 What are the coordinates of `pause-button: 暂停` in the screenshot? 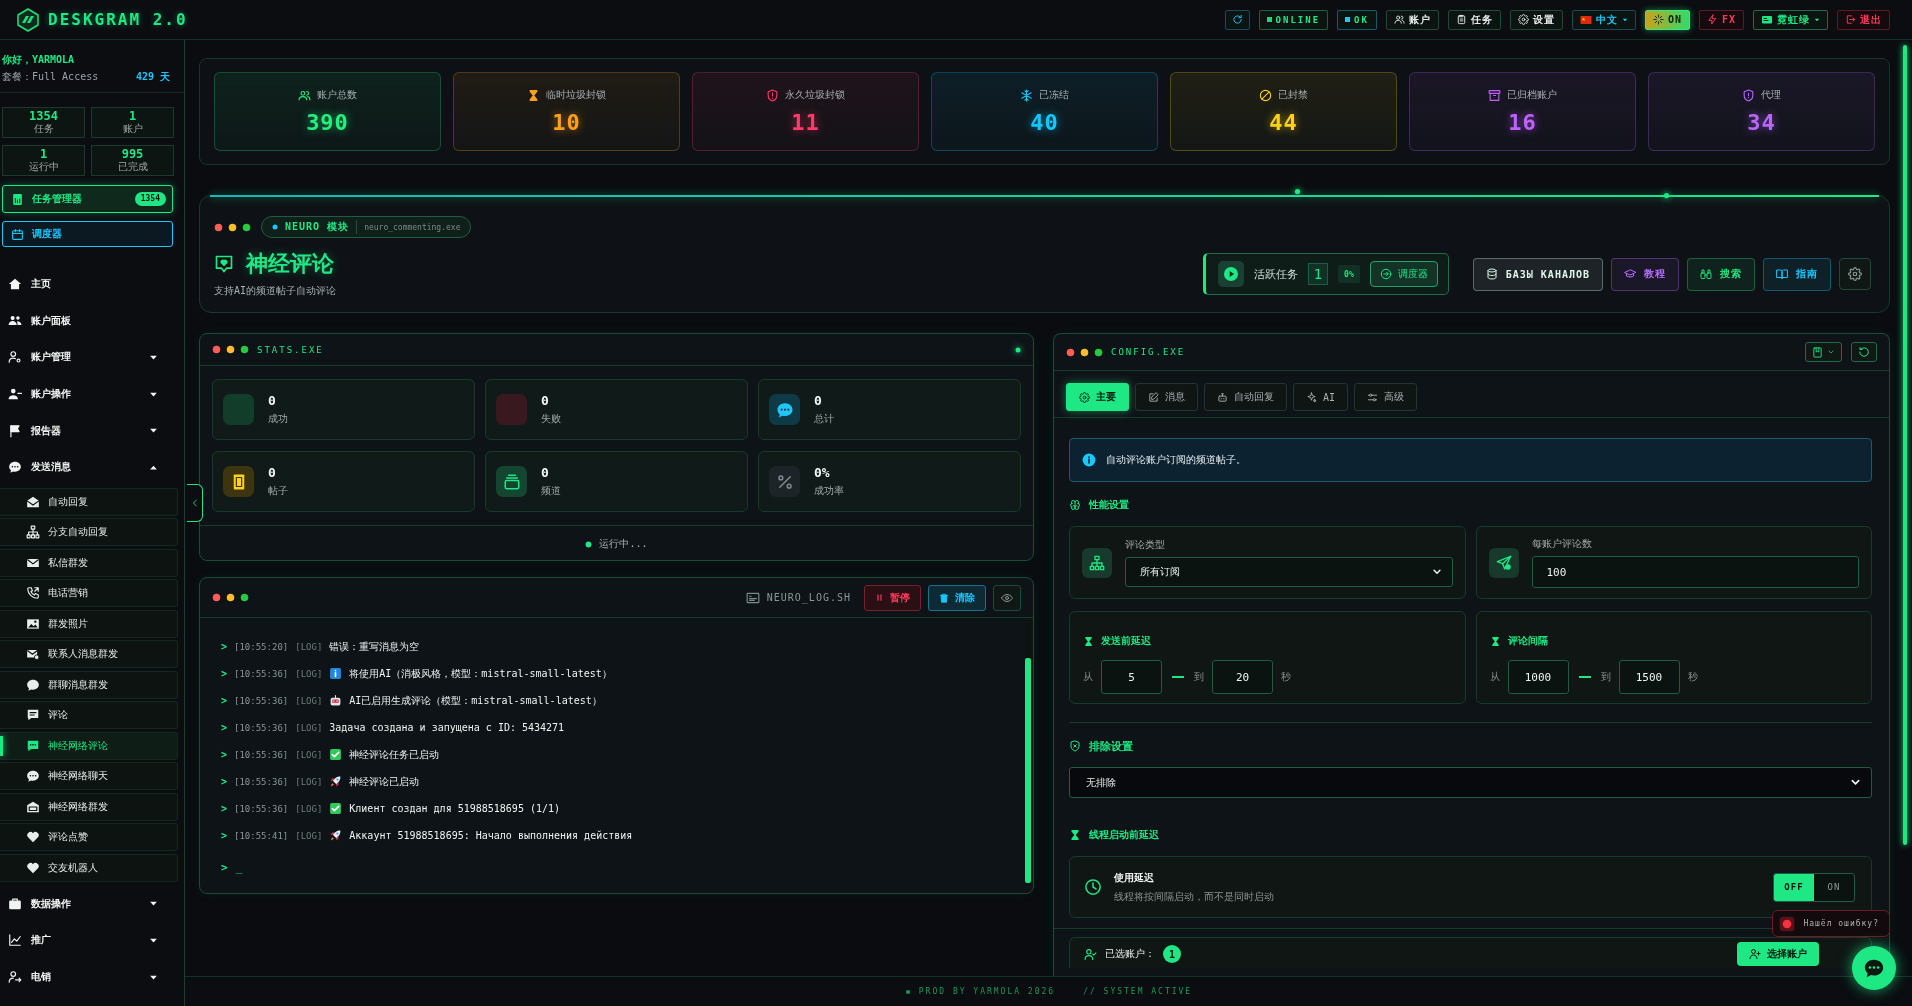 It's located at (892, 597).